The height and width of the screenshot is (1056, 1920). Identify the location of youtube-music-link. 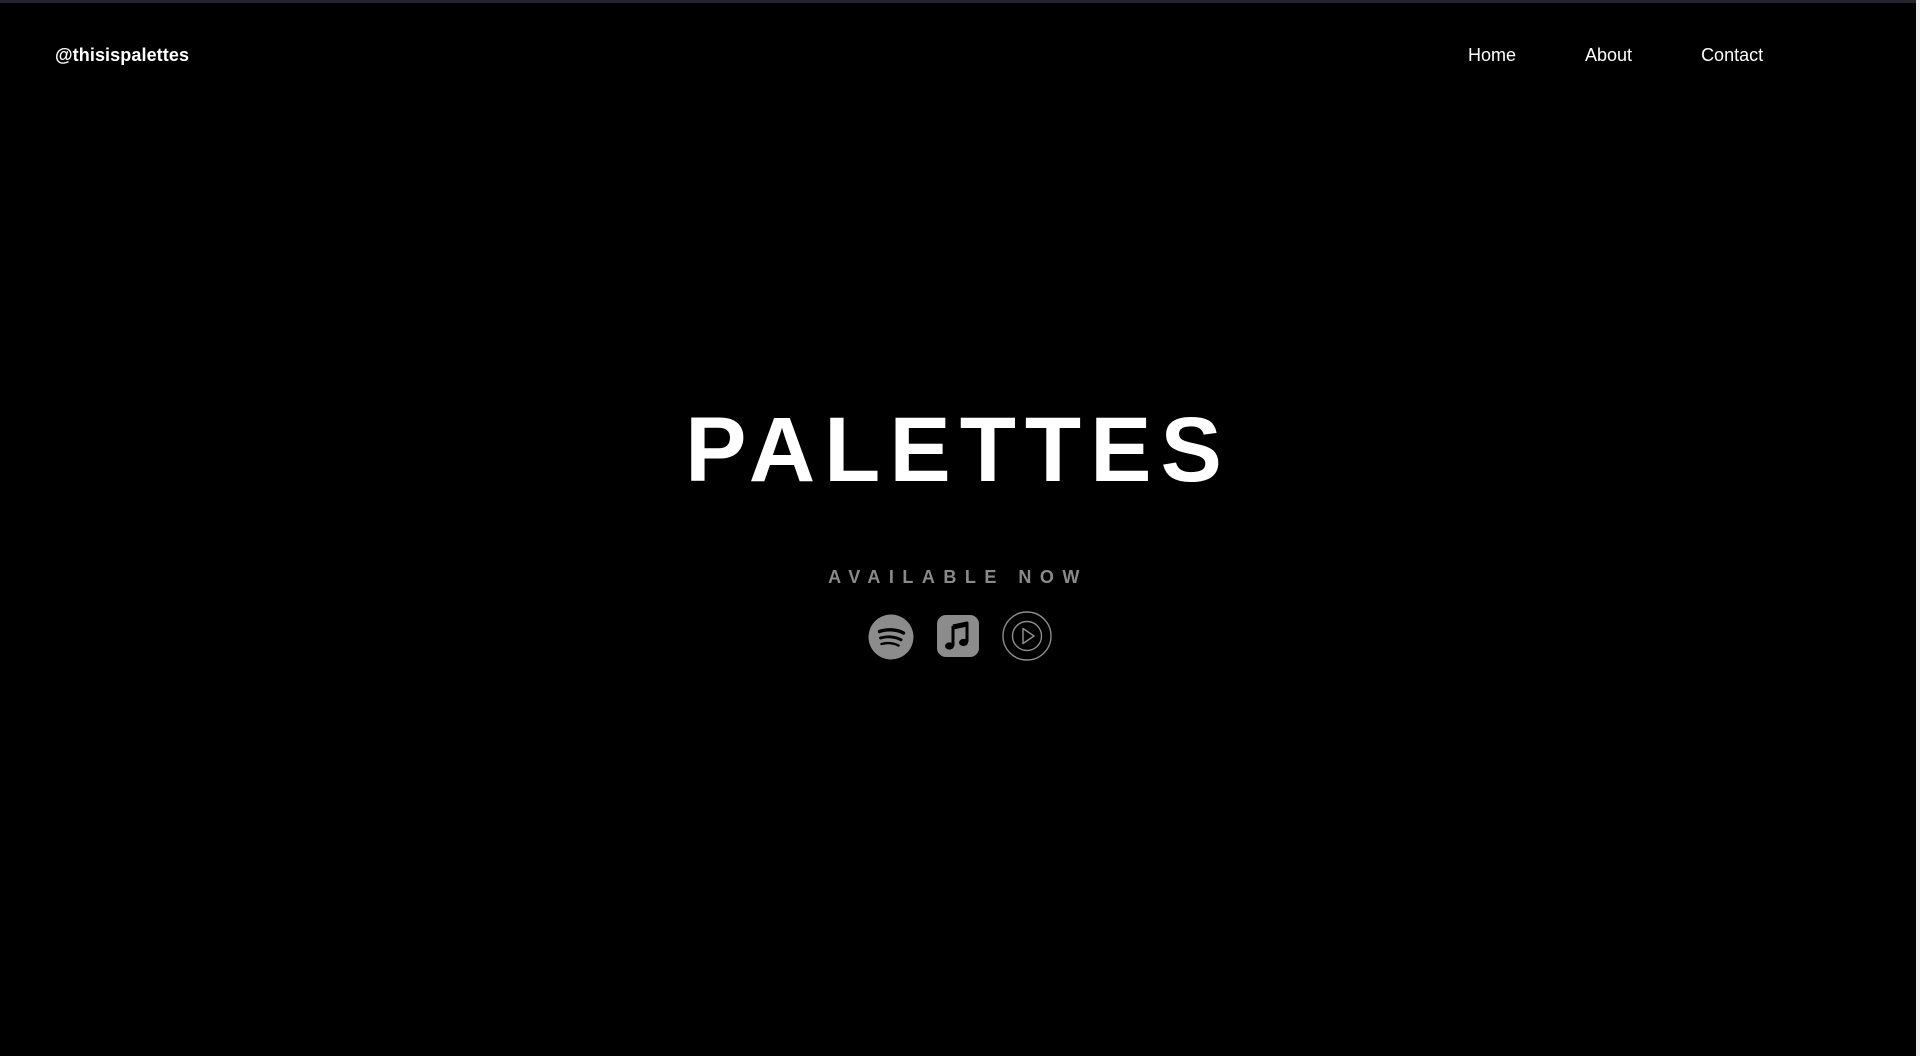
(1027, 636).